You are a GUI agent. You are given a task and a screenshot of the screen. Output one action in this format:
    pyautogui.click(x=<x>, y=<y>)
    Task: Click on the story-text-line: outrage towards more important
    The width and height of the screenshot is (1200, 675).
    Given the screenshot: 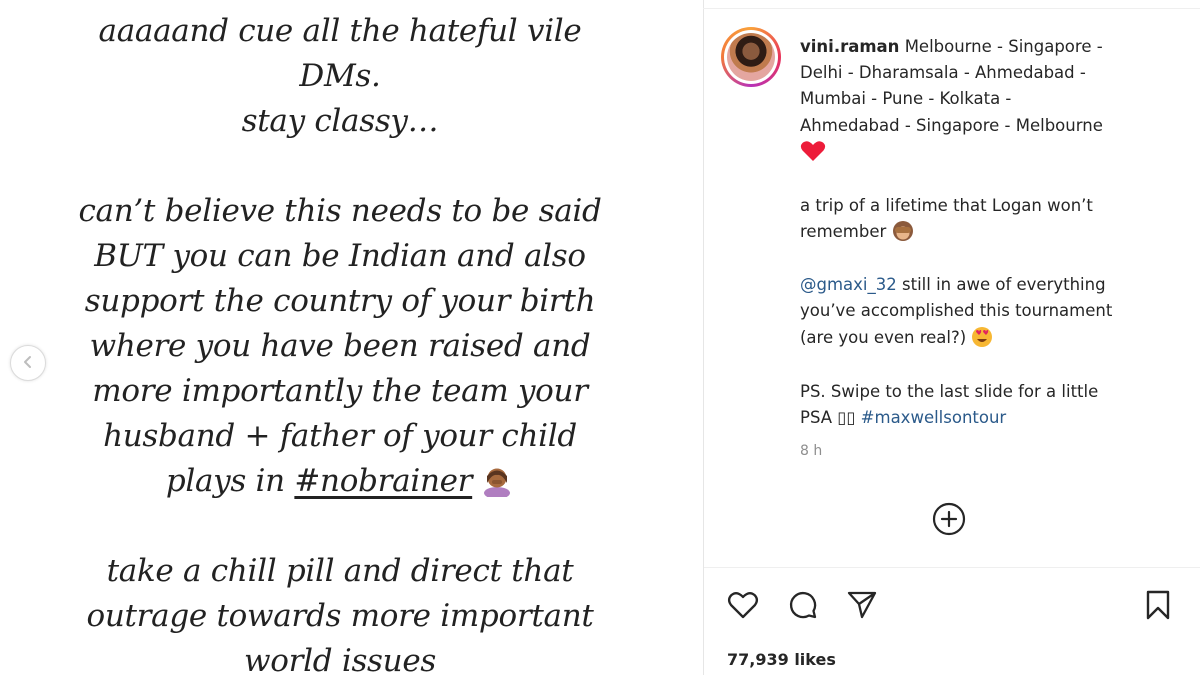 What is the action you would take?
    pyautogui.click(x=340, y=616)
    